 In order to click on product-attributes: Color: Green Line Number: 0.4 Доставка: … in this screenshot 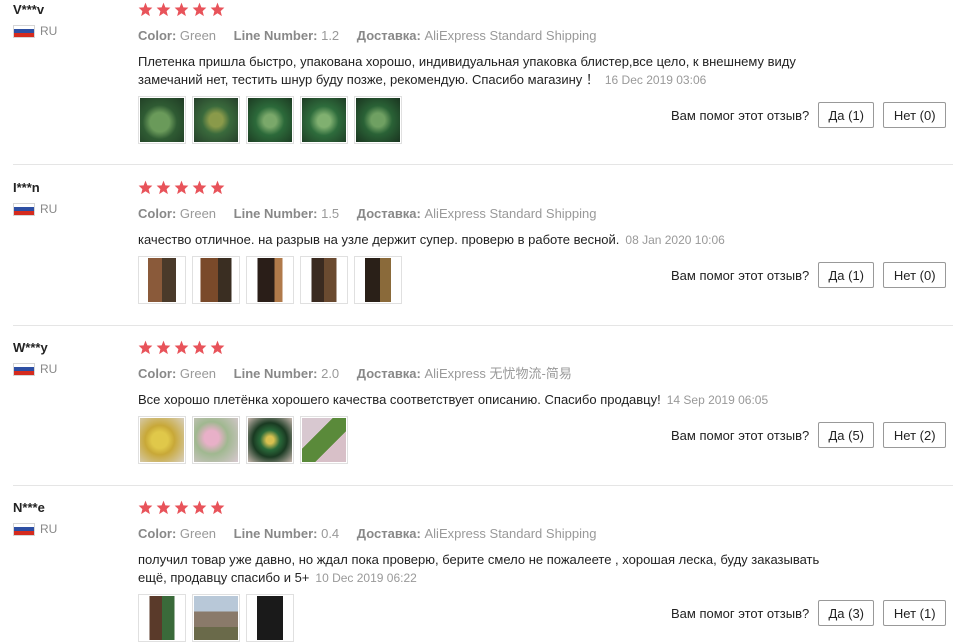, I will do `click(488, 534)`.